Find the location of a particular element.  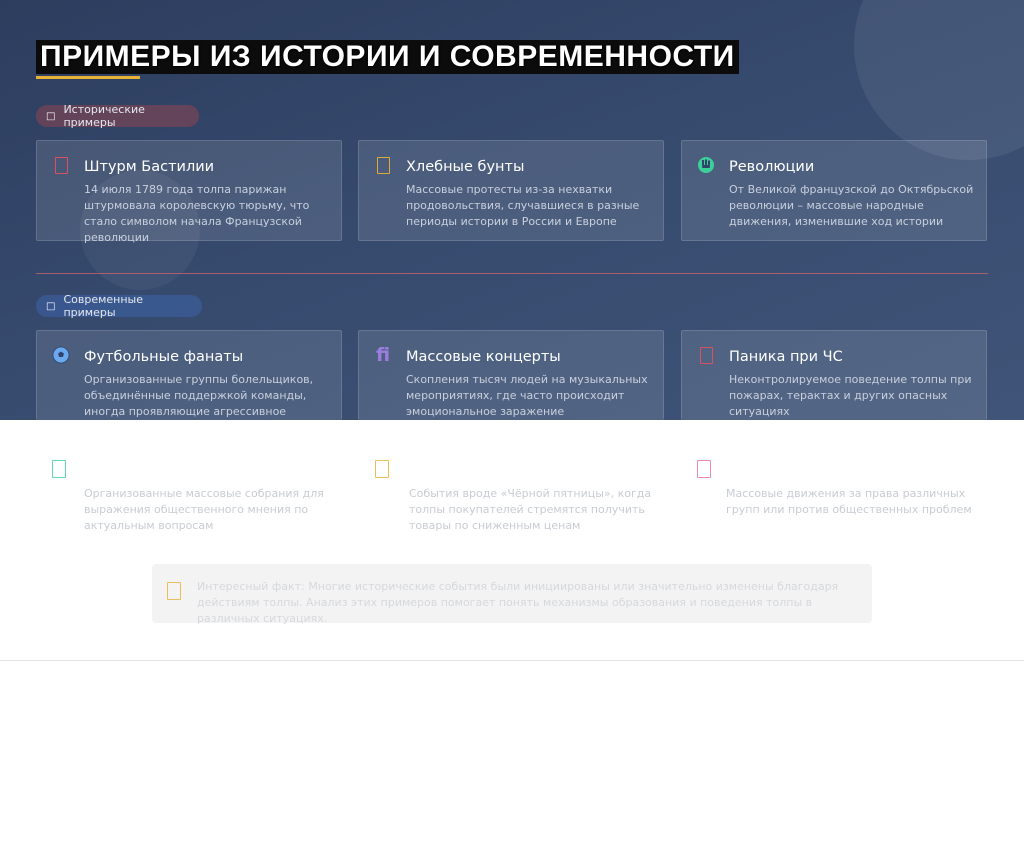

page-title: ПРИМЕРЫ ИЗ ИСТОРИИ И СОВРЕМЕННОСТИ is located at coordinates (387, 57).